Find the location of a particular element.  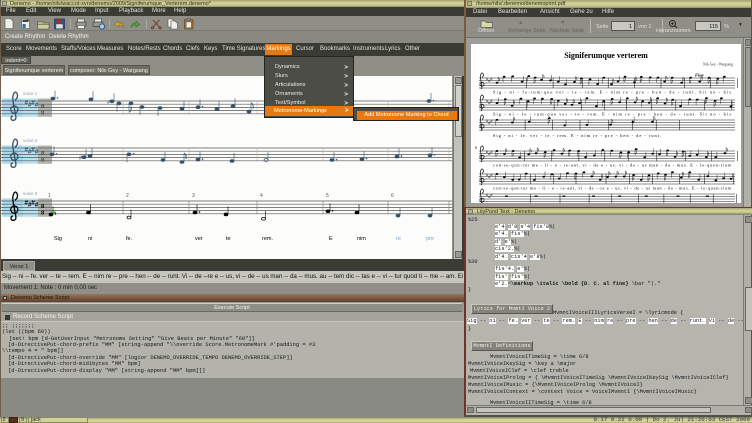

svg-text: re is located at coordinates (398, 239).